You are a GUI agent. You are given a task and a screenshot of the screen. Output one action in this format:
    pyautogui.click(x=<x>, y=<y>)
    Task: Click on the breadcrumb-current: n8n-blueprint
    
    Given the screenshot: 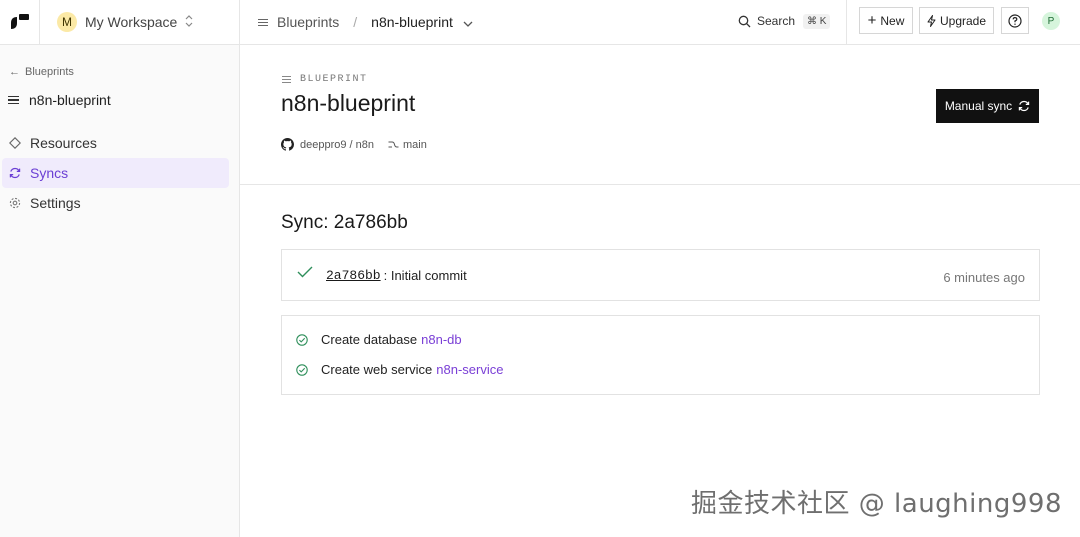 What is the action you would take?
    pyautogui.click(x=412, y=22)
    